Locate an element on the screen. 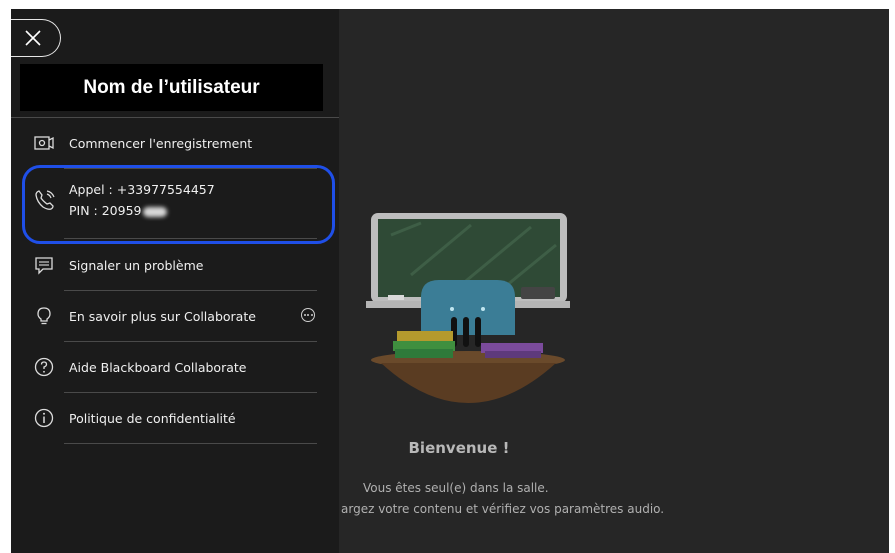 Image resolution: width=895 pixels, height=553 pixels. report-problem-item: Signaler un problème is located at coordinates (118, 265).